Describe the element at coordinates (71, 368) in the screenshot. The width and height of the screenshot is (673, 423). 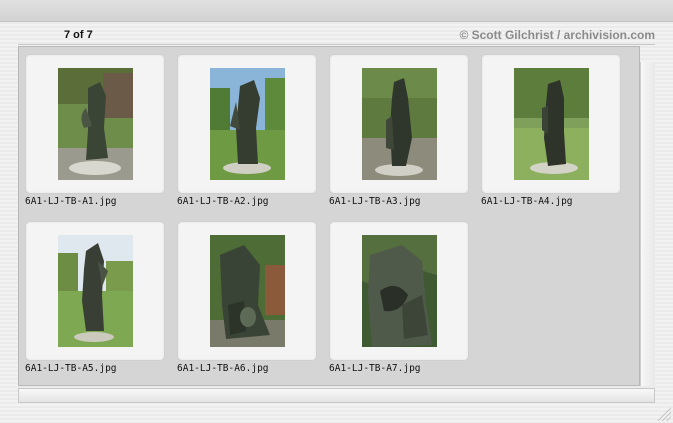
I see `thumbnail-filename: 6A1-LJ-TB-A5.jpg` at that location.